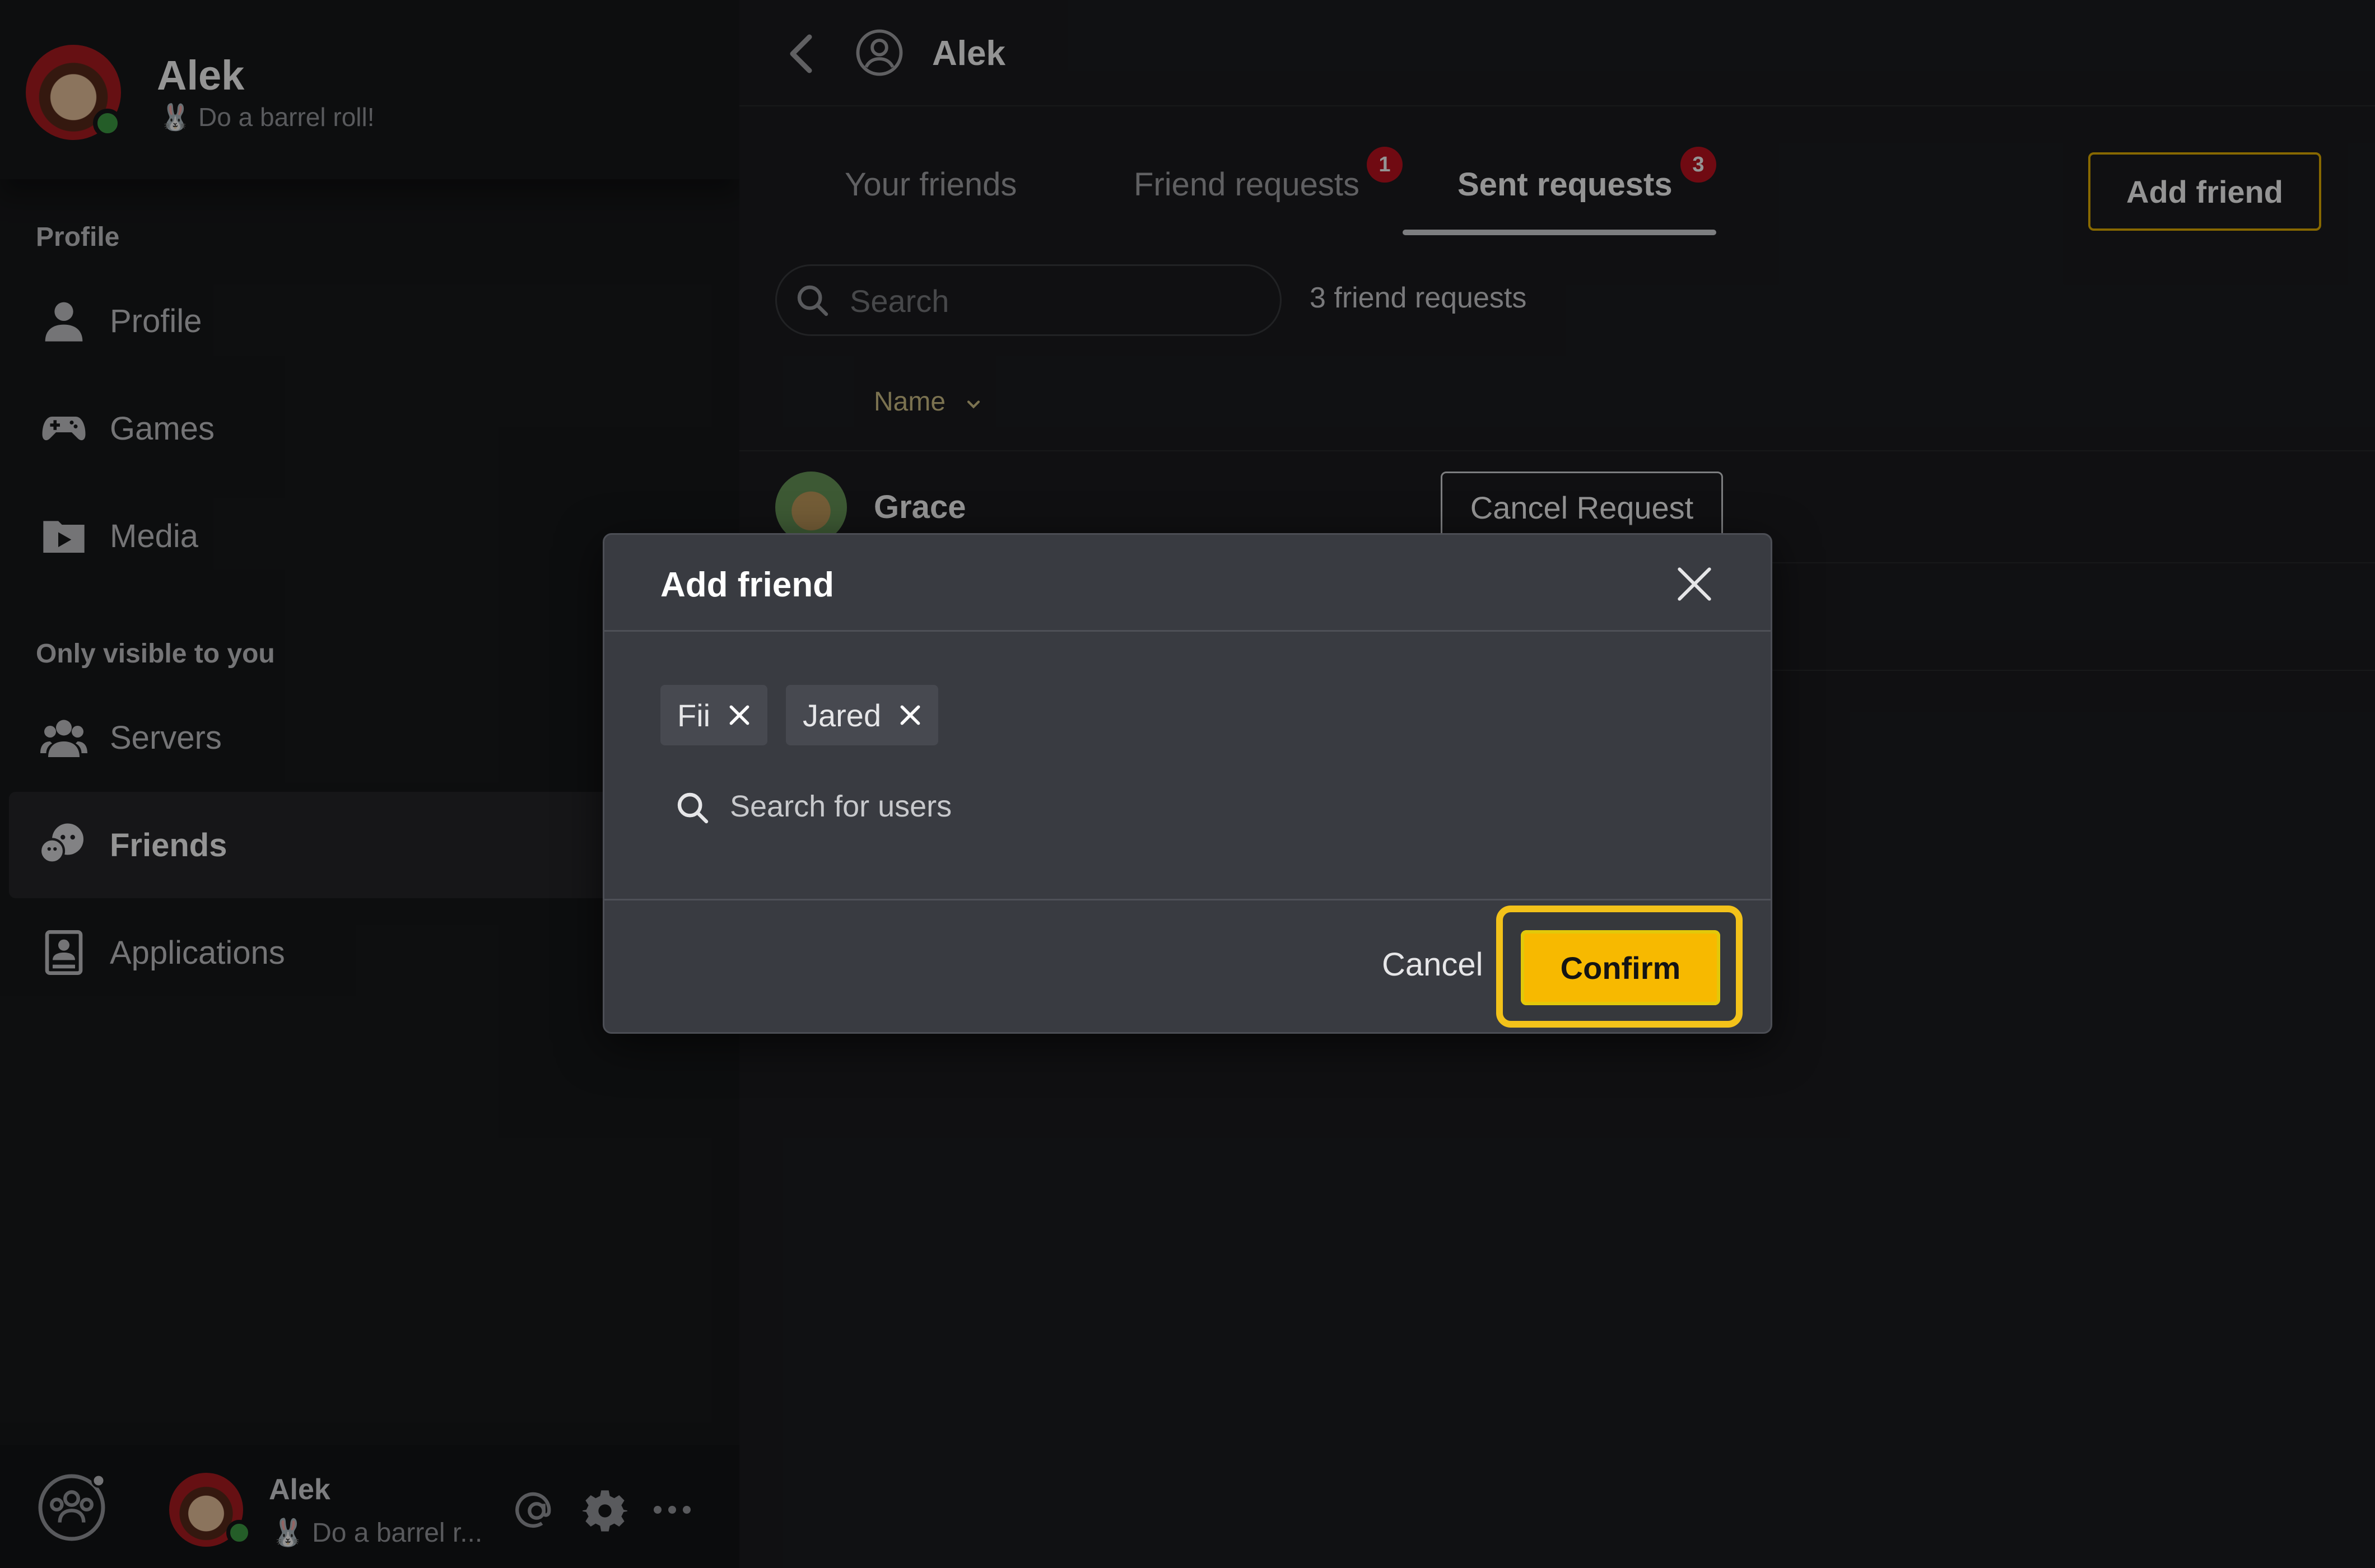  I want to click on selected-user-chip: Jared, so click(862, 715).